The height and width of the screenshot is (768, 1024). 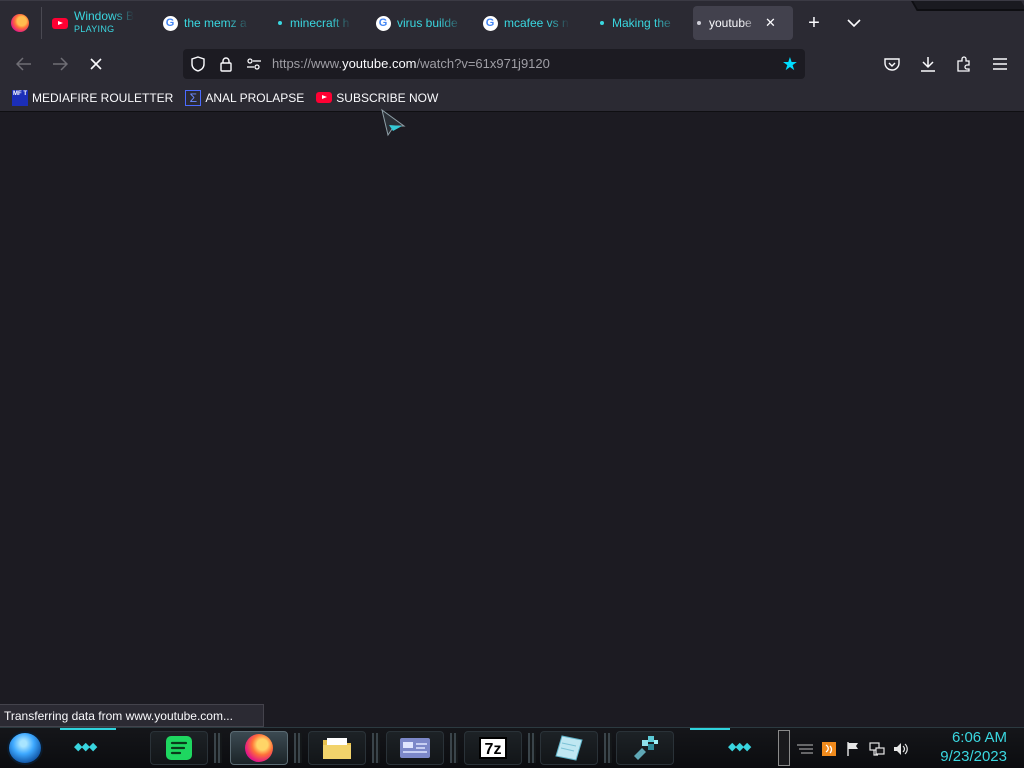 I want to click on tab-title: mcafee vs n, so click(x=536, y=23).